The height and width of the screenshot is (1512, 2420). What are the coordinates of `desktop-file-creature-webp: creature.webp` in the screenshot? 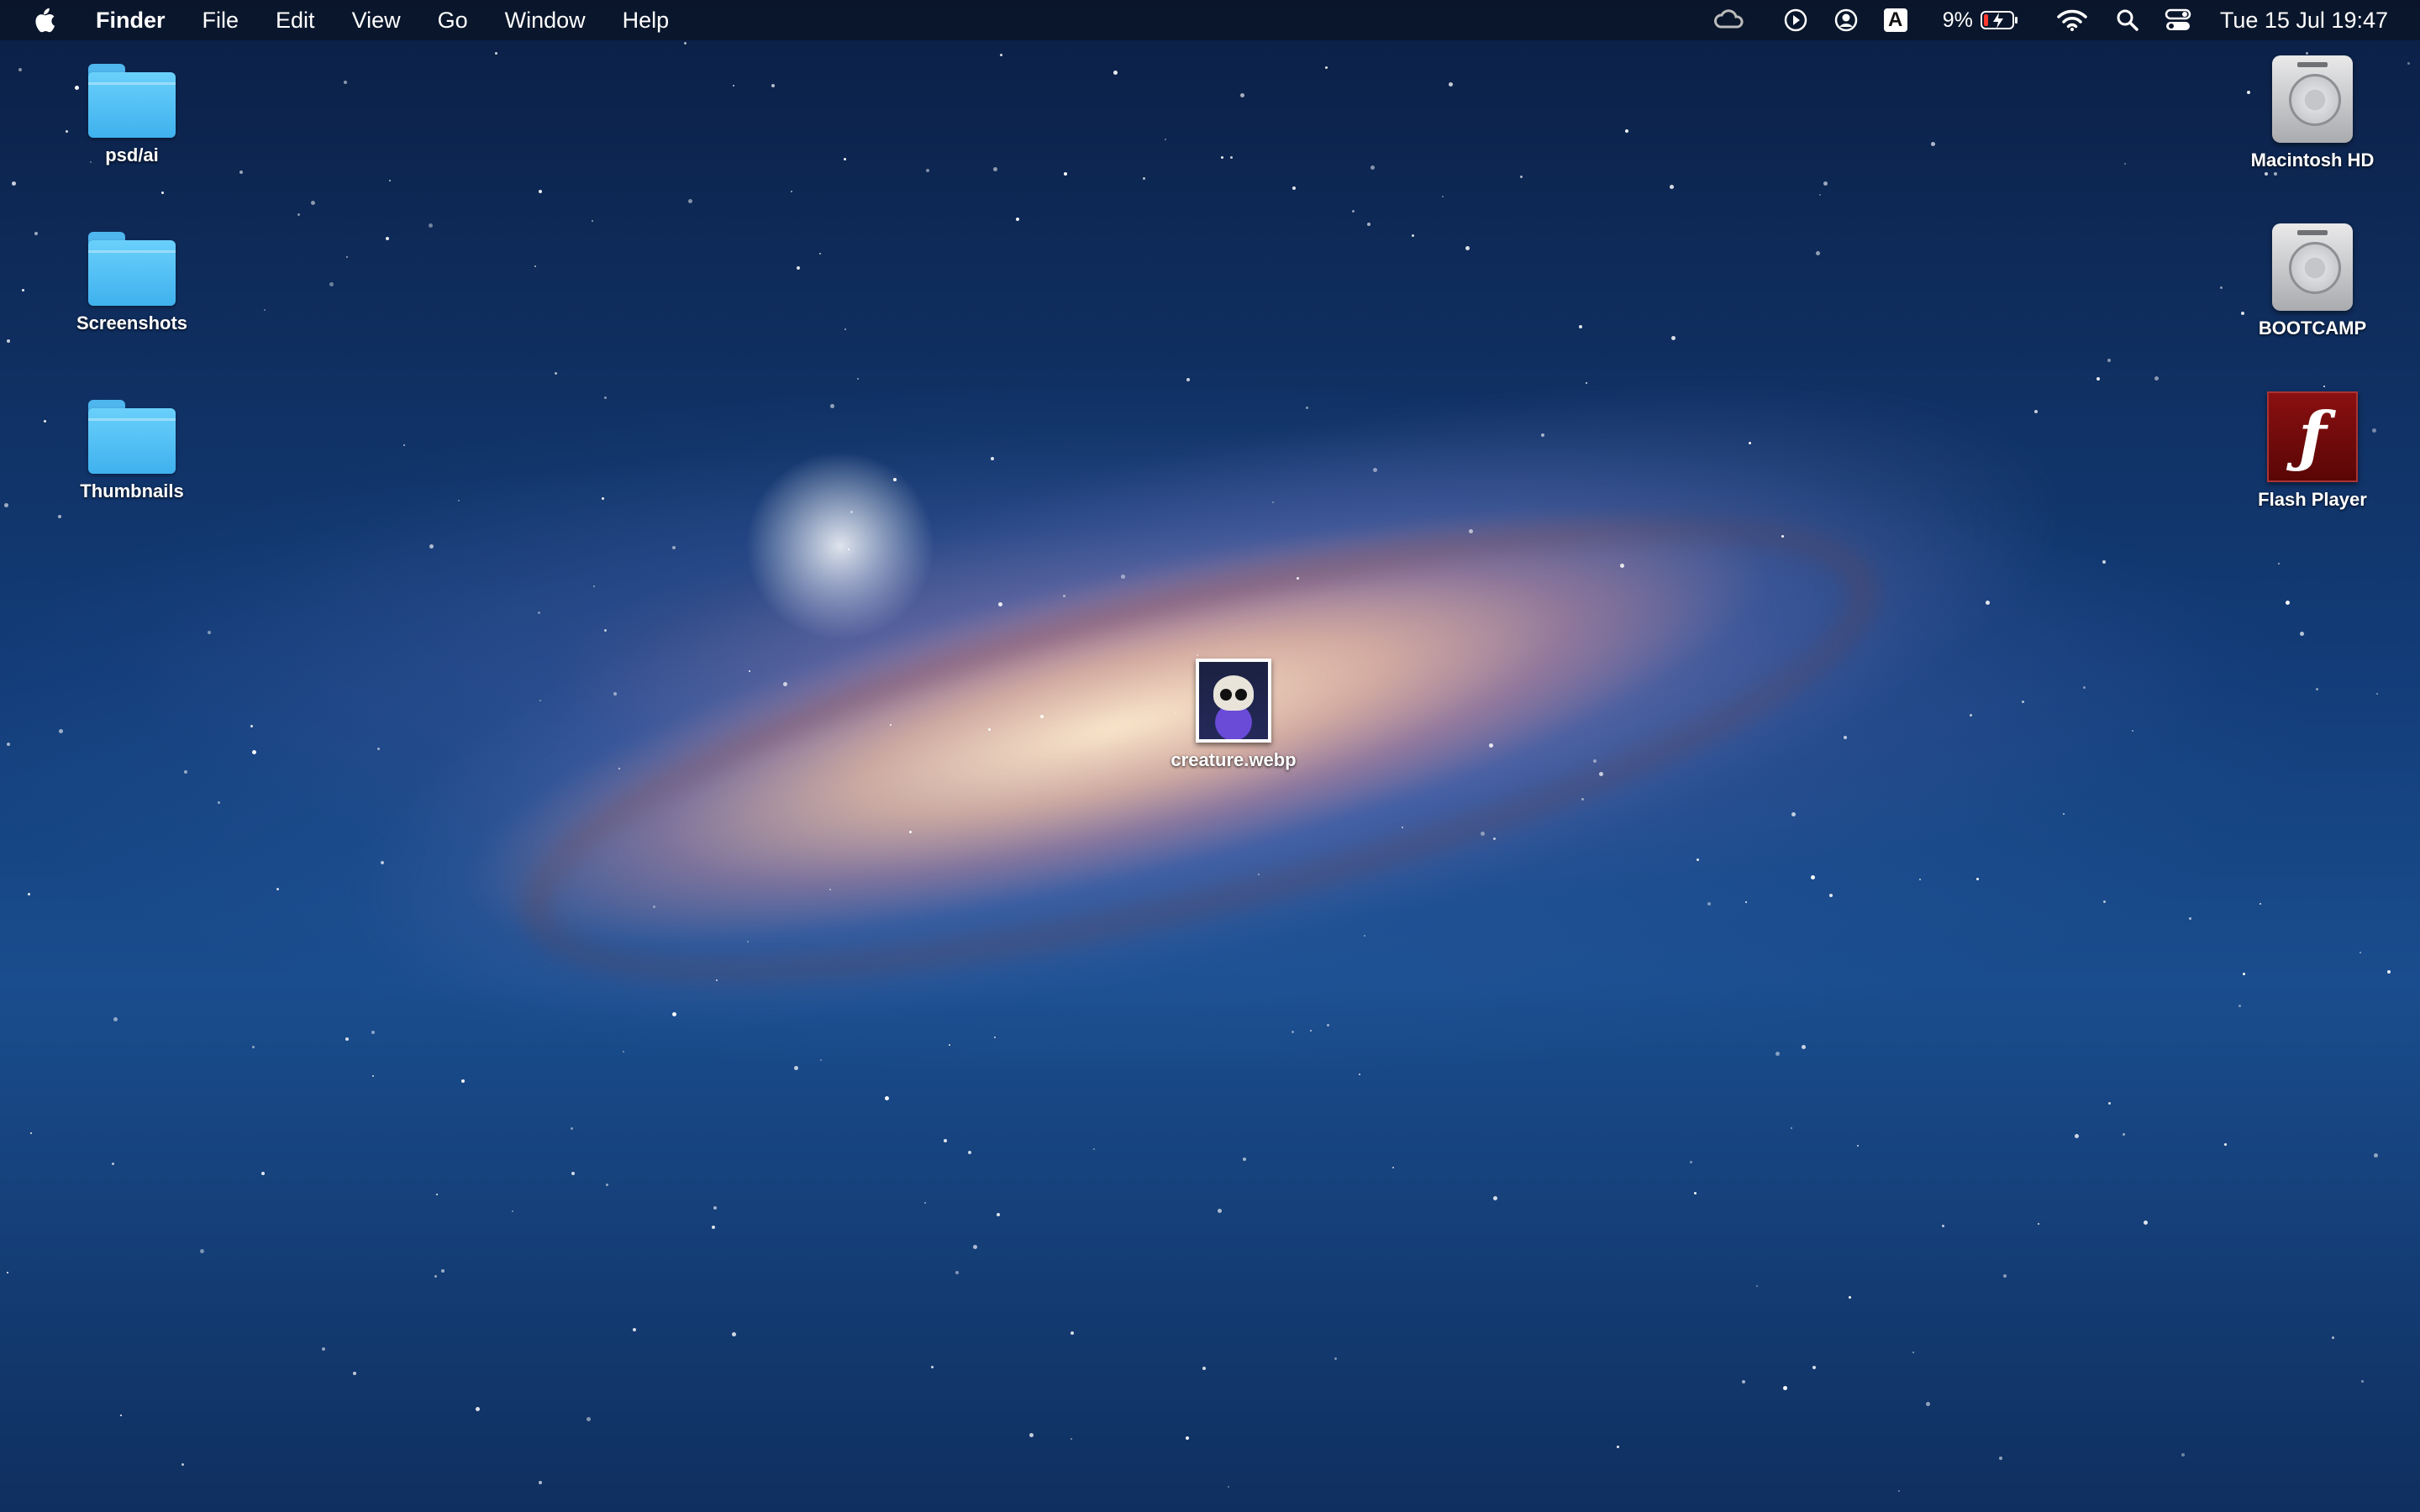 It's located at (1234, 715).